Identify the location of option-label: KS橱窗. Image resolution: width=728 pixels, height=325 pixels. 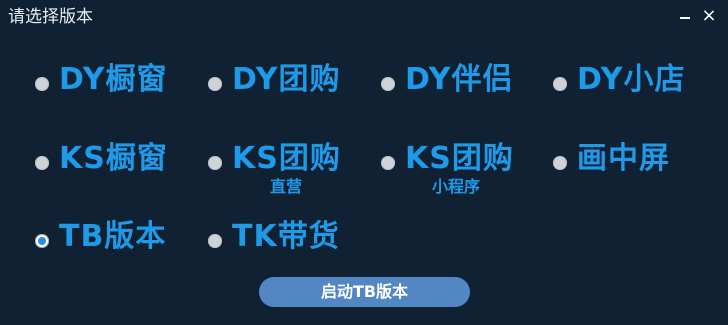
(113, 158).